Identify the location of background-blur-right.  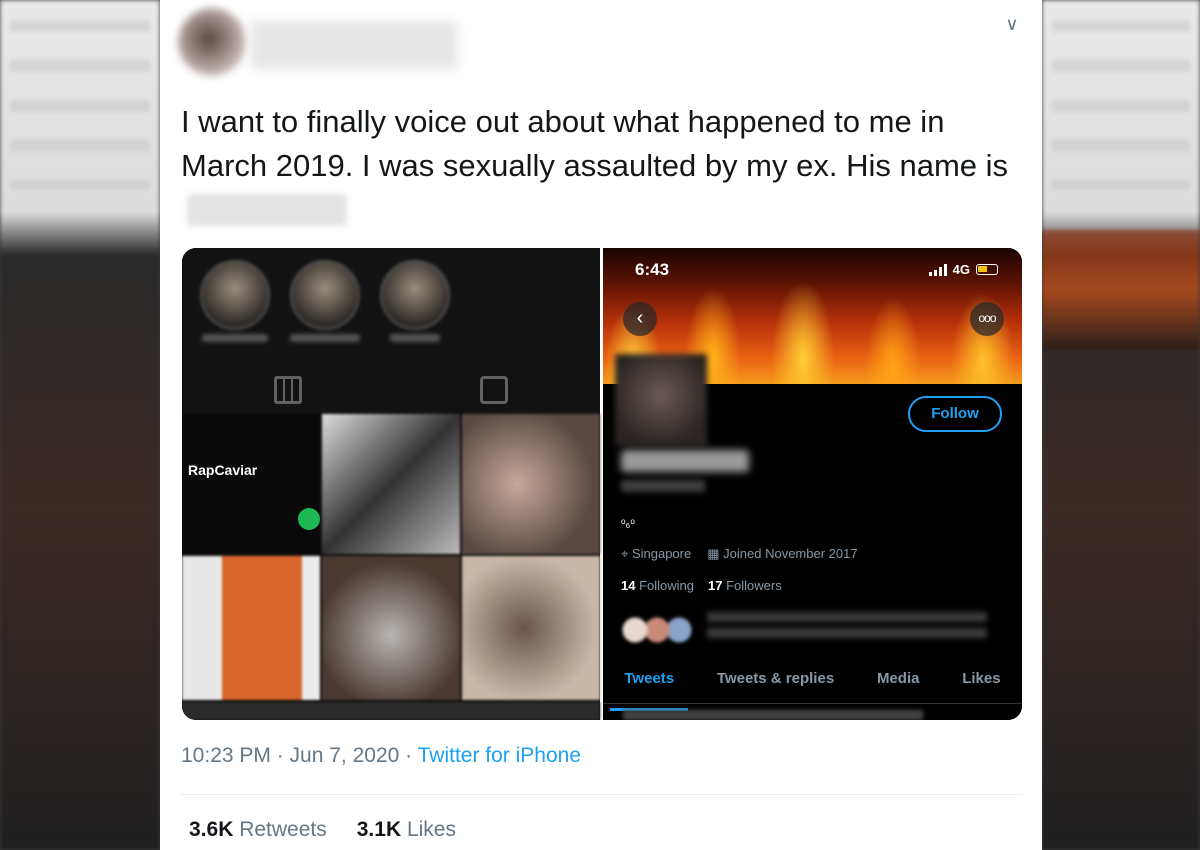
(1121, 425).